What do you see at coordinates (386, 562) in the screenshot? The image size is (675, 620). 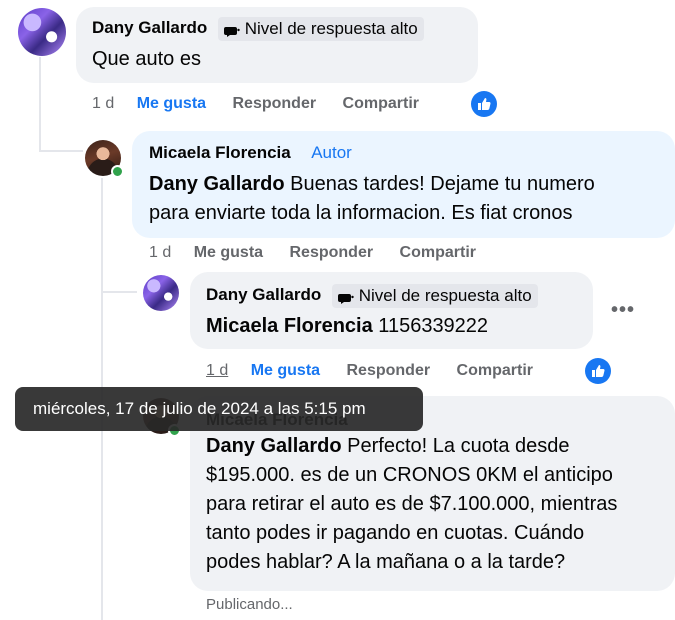 I see `comment-text: podes hablar? A la mañana o a la tarde?` at bounding box center [386, 562].